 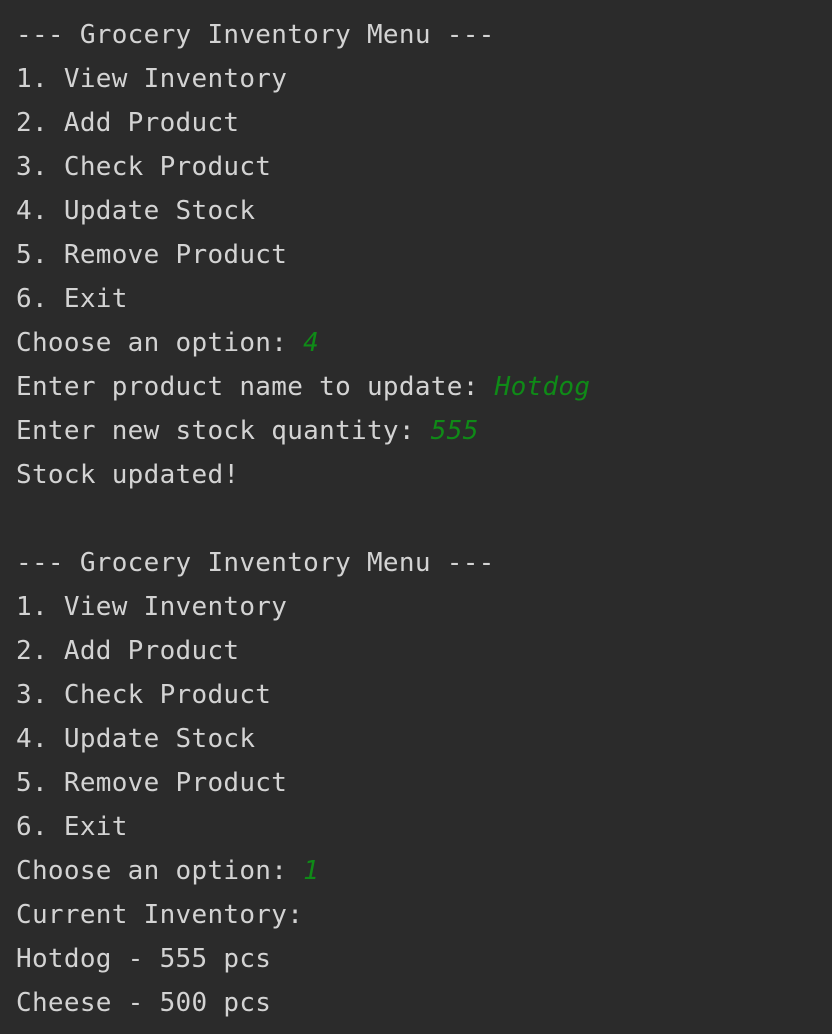 I want to click on inventory-header: Current Inventory:, so click(x=160, y=915).